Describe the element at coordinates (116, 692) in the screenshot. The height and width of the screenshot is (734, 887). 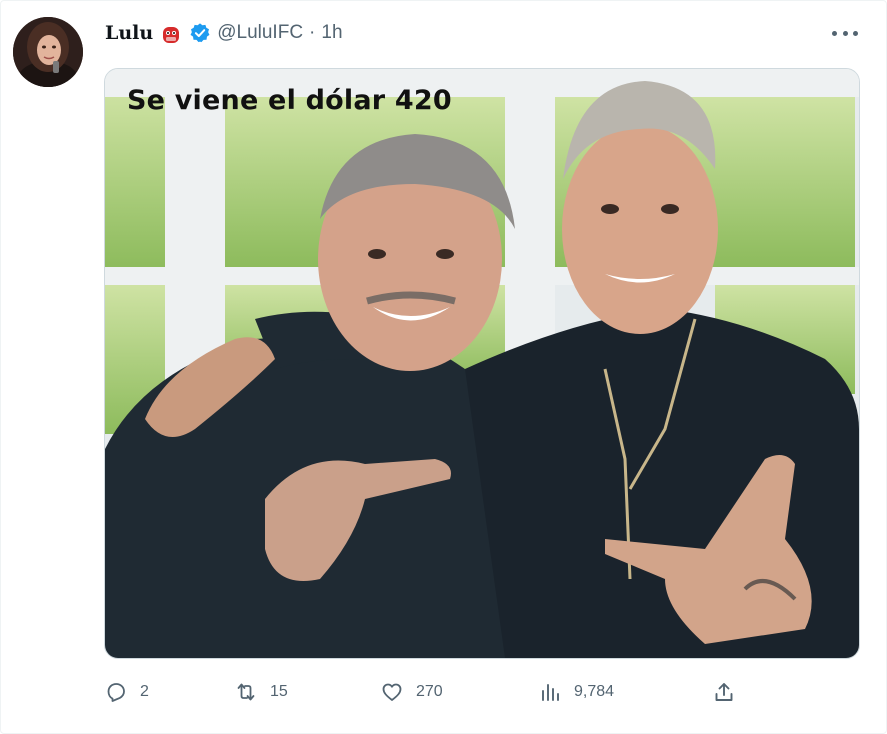
I see `reply-icon` at that location.